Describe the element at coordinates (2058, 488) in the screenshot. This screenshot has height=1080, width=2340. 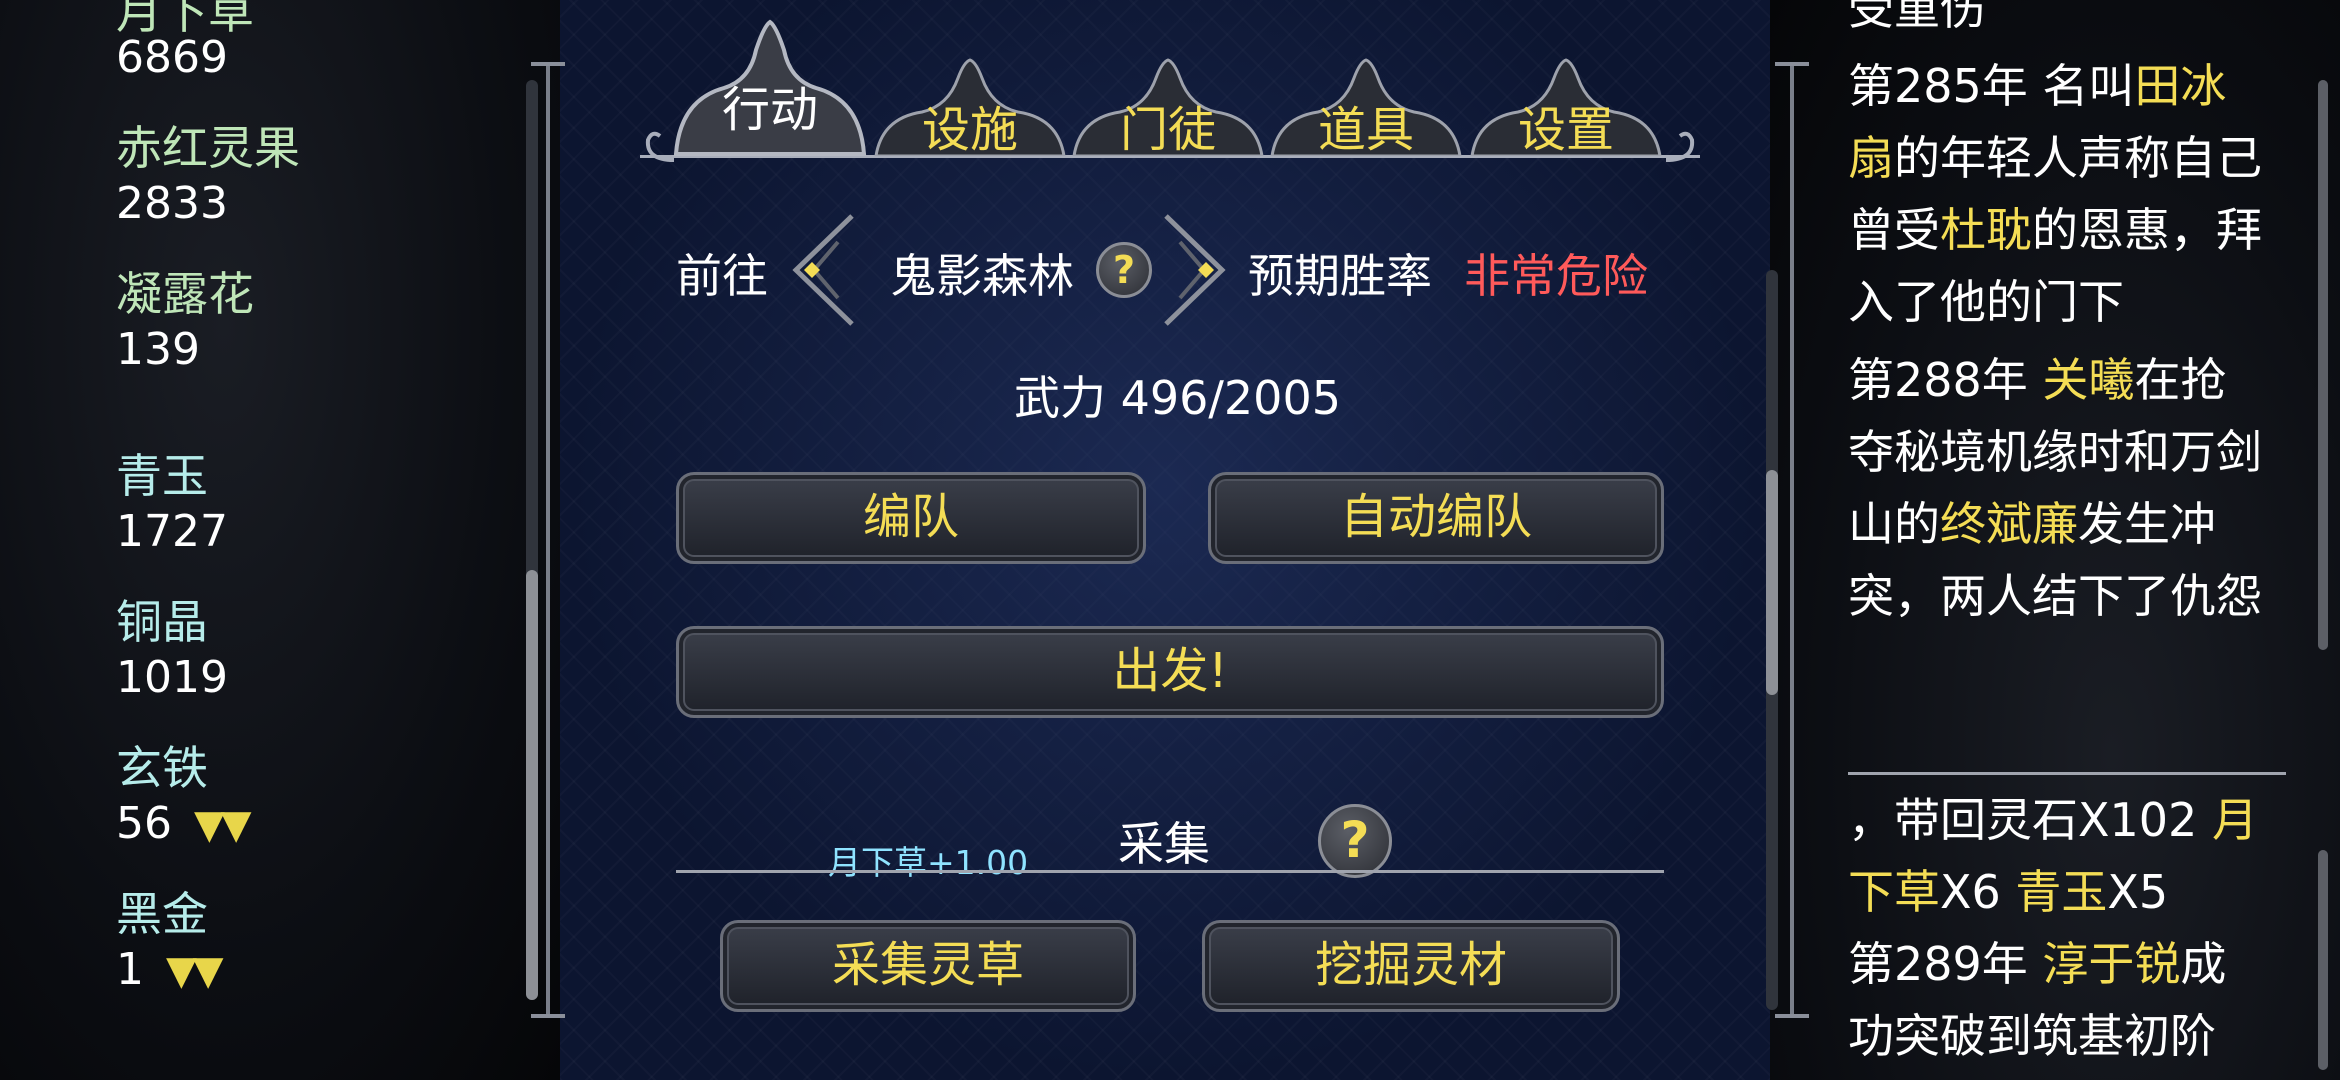
I see `log-entry: 第288年 关曦在抢夺秘境机缘时和万剑山的终斌廉发生冲突，两人结下了仇怨` at that location.